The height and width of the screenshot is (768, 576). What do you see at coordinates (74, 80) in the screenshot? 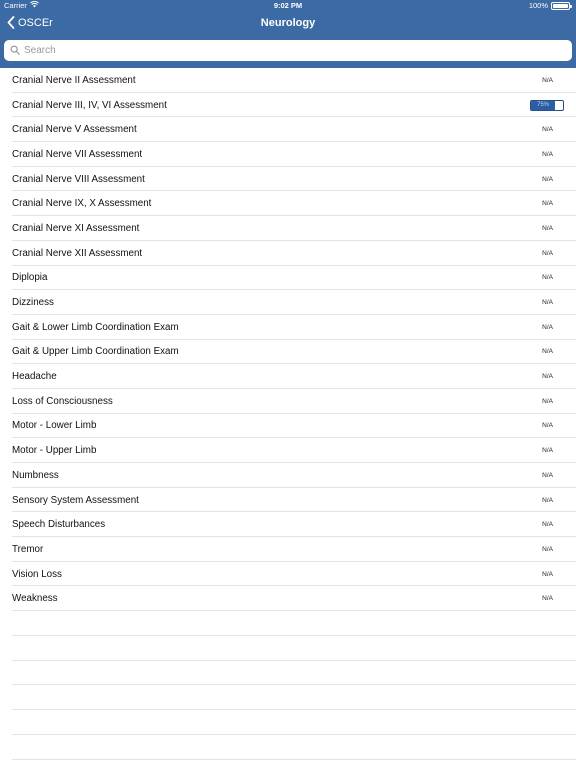
I see `list-item-label: Cranial Nerve II Assessment` at bounding box center [74, 80].